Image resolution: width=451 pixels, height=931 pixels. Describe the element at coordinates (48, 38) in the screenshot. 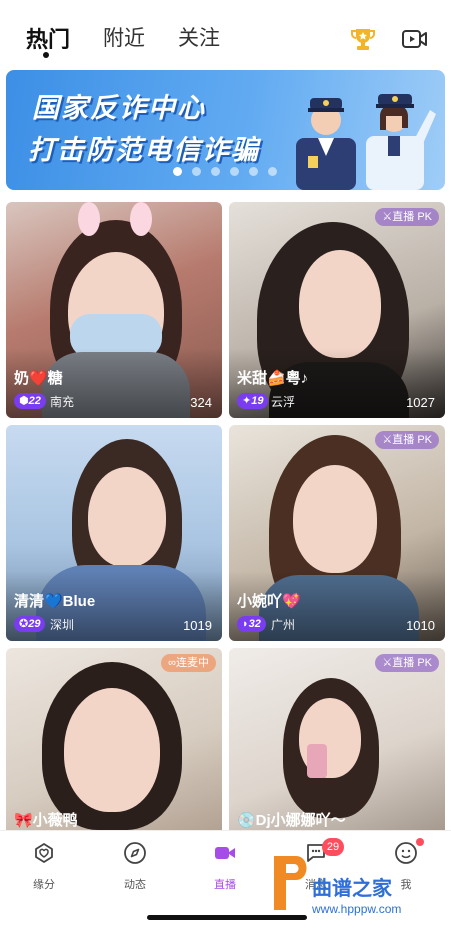

I see `tab-hot: 热门` at that location.